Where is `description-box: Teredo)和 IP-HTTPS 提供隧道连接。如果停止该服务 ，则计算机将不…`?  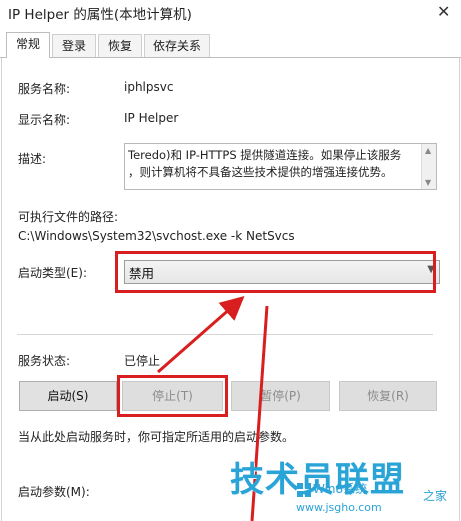
description-box: Teredo)和 IP-HTTPS 提供隧道连接。如果停止该服务 ，则计算机将不… is located at coordinates (280, 166).